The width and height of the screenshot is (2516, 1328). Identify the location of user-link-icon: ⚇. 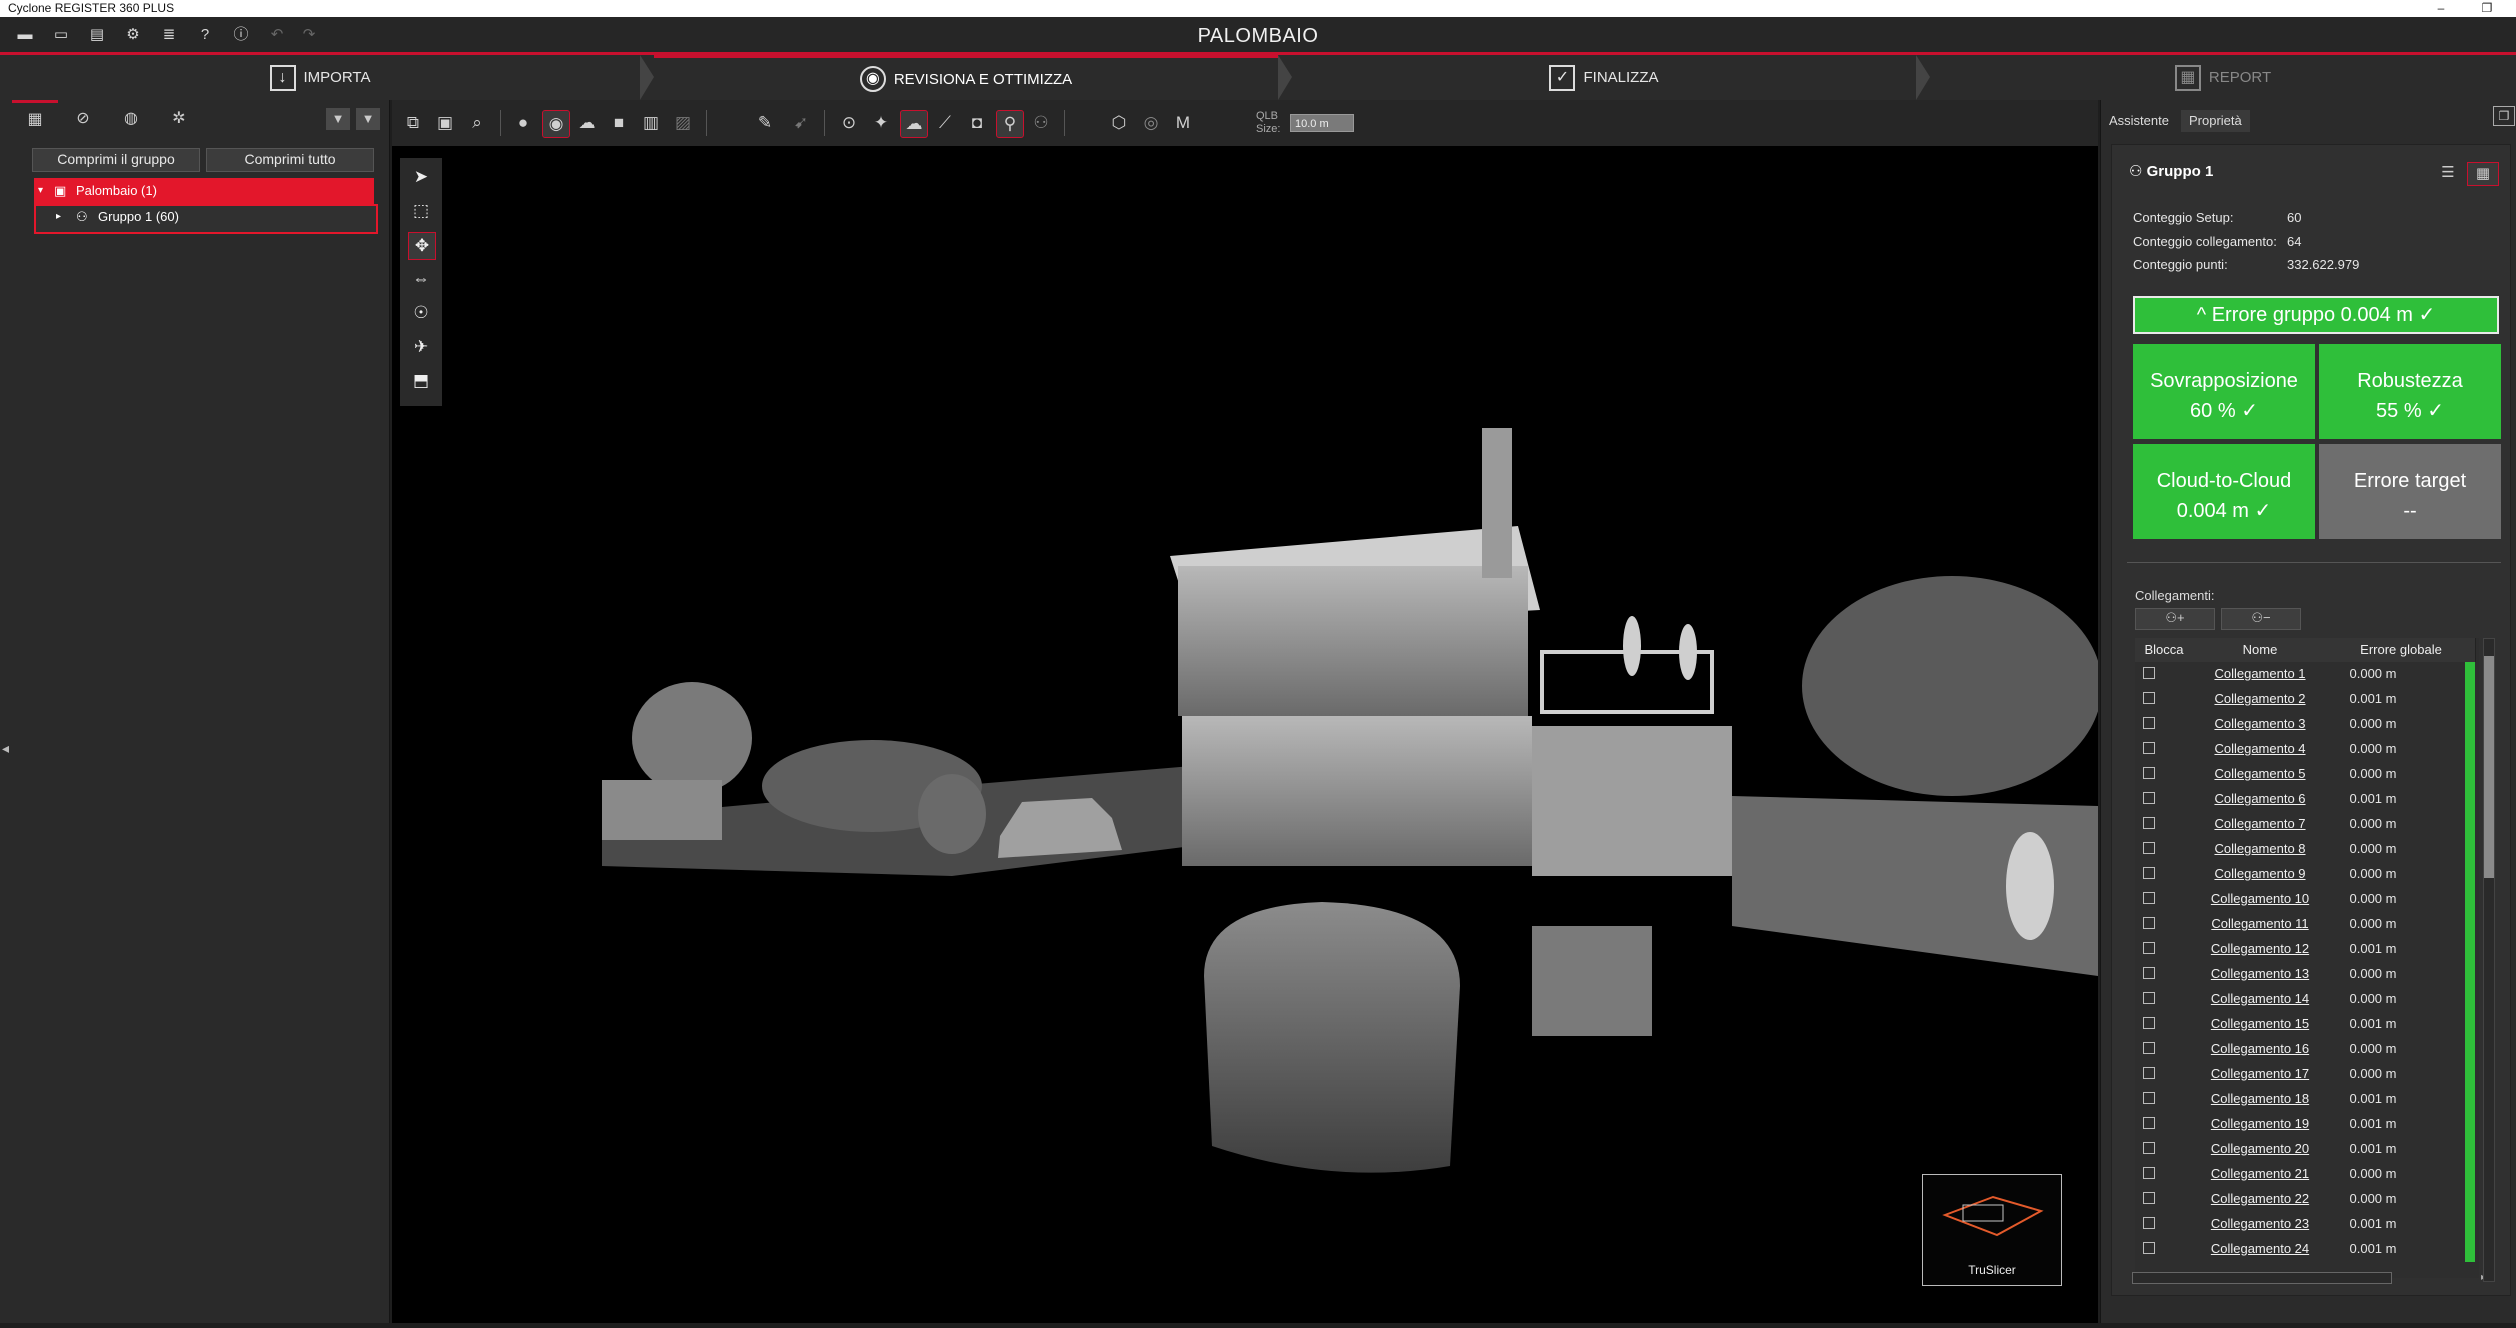
(1041, 123).